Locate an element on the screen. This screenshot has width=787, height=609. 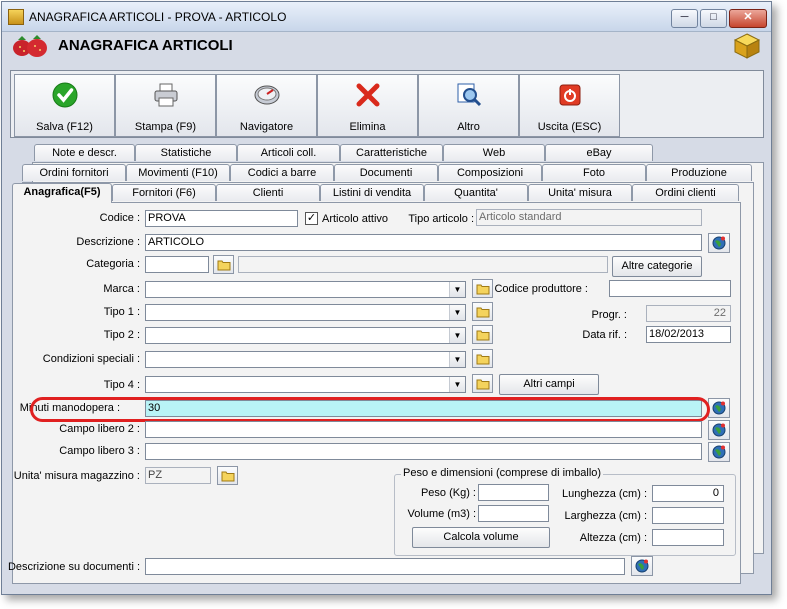
tab-documenti: Documenti is located at coordinates (386, 172).